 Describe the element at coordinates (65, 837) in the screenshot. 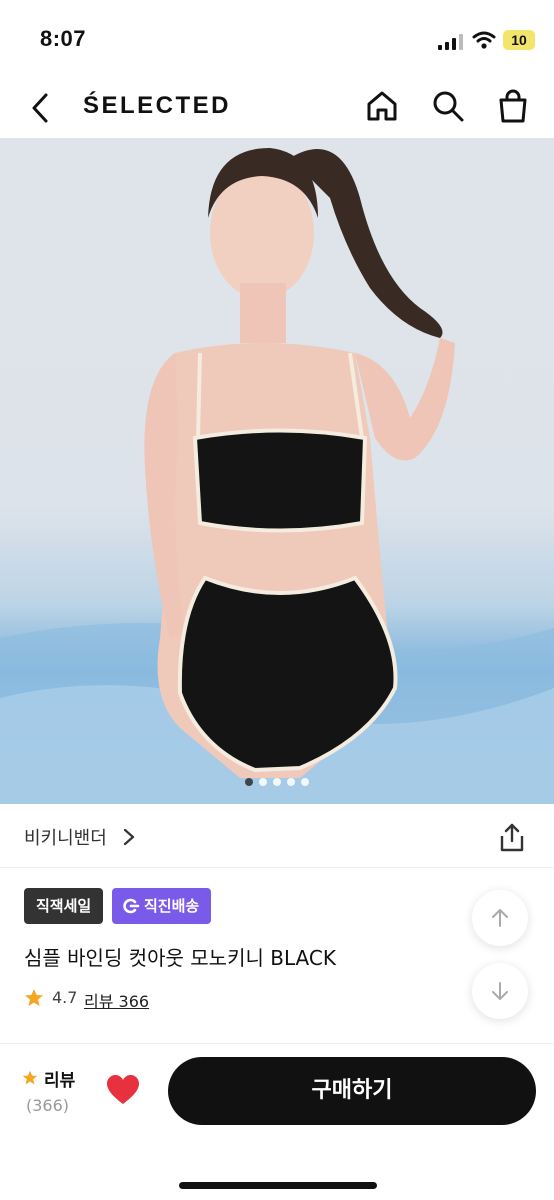

I see `brand-name-link: 비키니밴더` at that location.